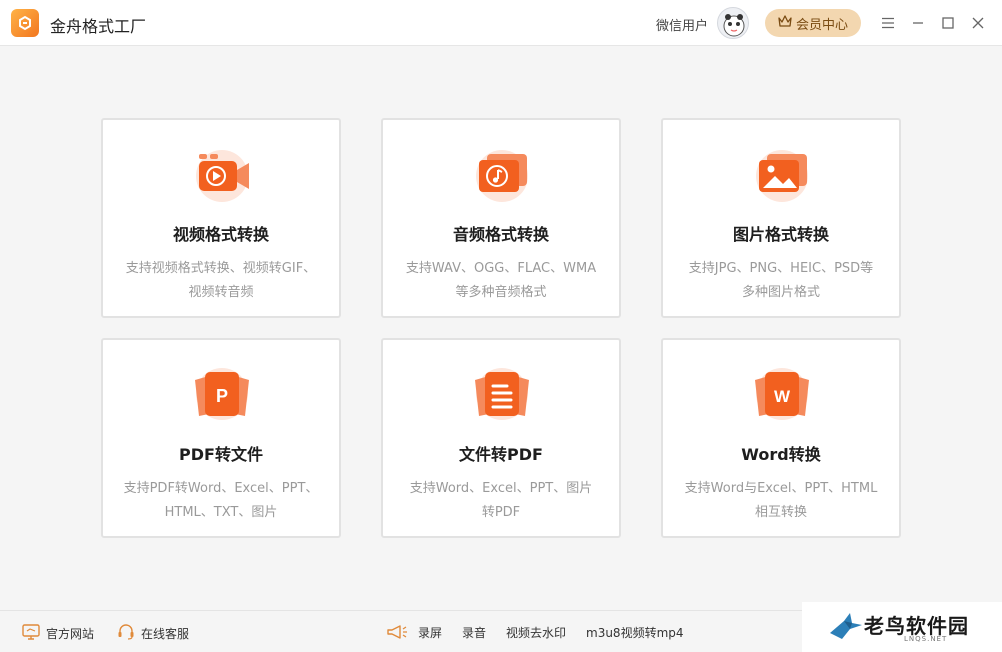  What do you see at coordinates (221, 454) in the screenshot?
I see `card-title: PDF转文件` at bounding box center [221, 454].